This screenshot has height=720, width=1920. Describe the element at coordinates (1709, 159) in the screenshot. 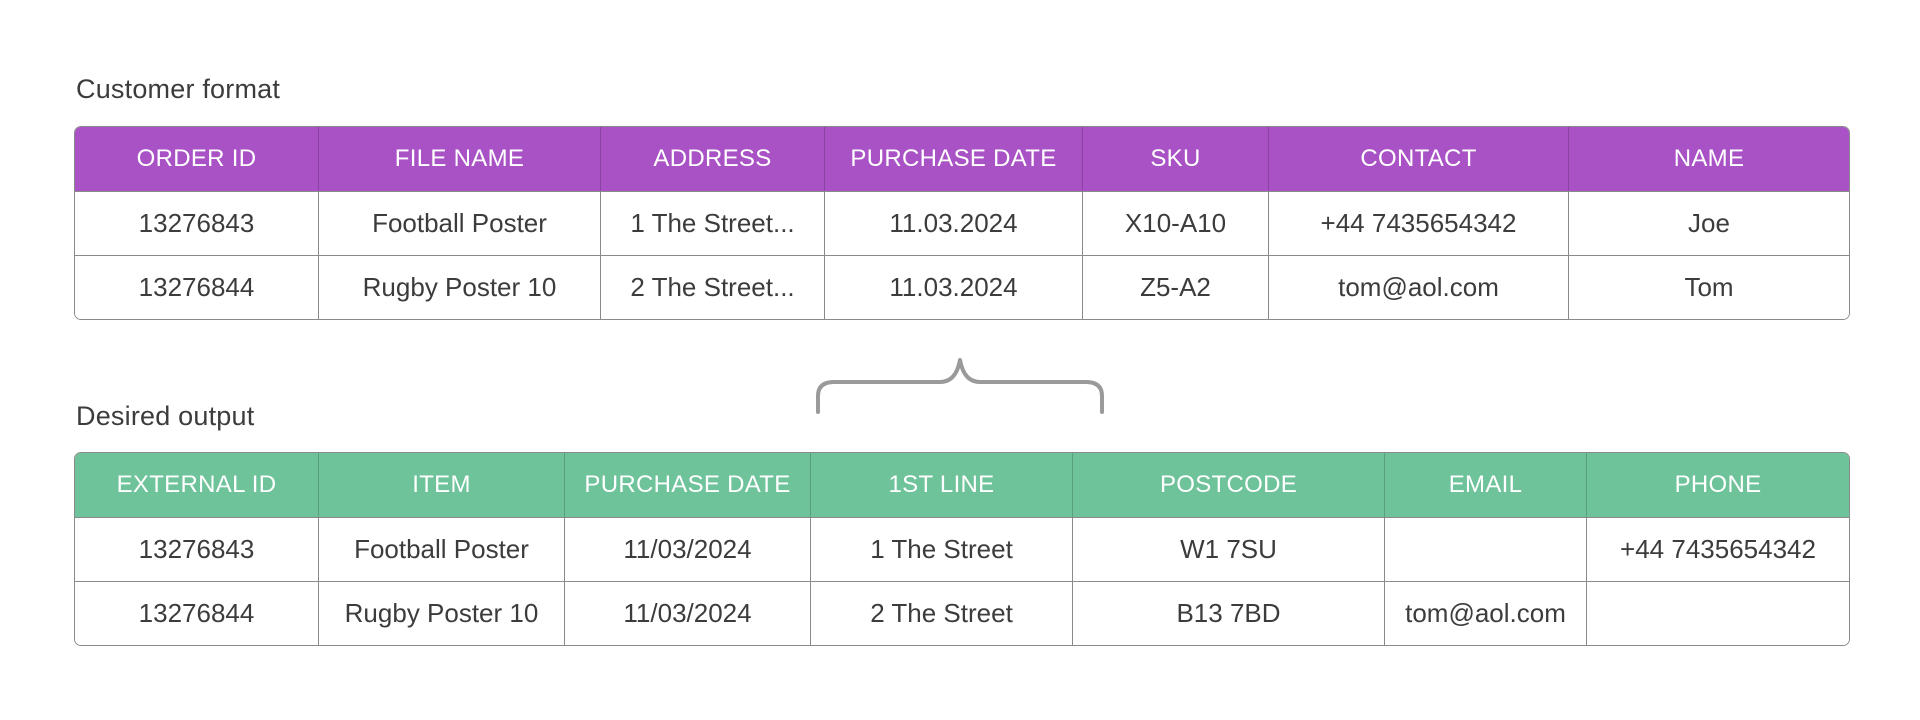

I see `column-header: NAME` at that location.